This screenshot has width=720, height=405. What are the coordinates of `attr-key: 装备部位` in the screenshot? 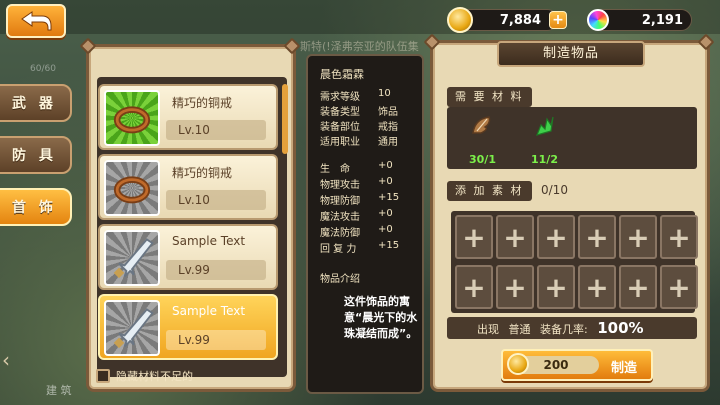 It's located at (340, 127).